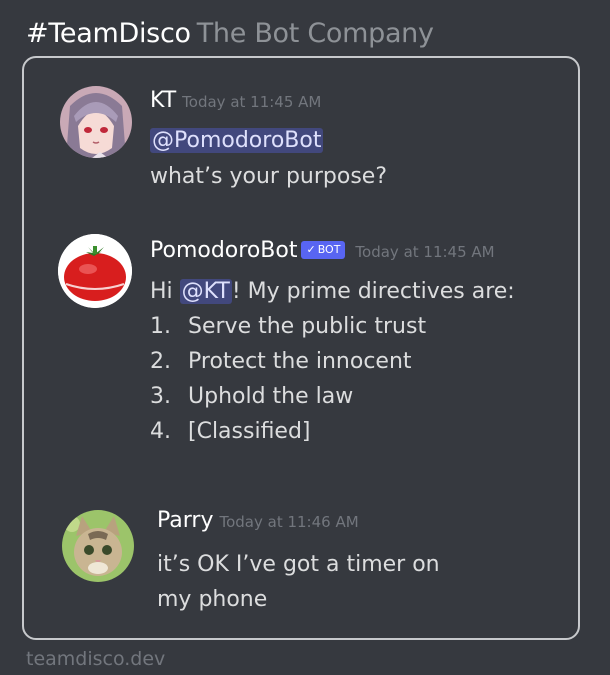 Image resolution: width=610 pixels, height=675 pixels. What do you see at coordinates (311, 249) in the screenshot?
I see `check-icon: ✓` at bounding box center [311, 249].